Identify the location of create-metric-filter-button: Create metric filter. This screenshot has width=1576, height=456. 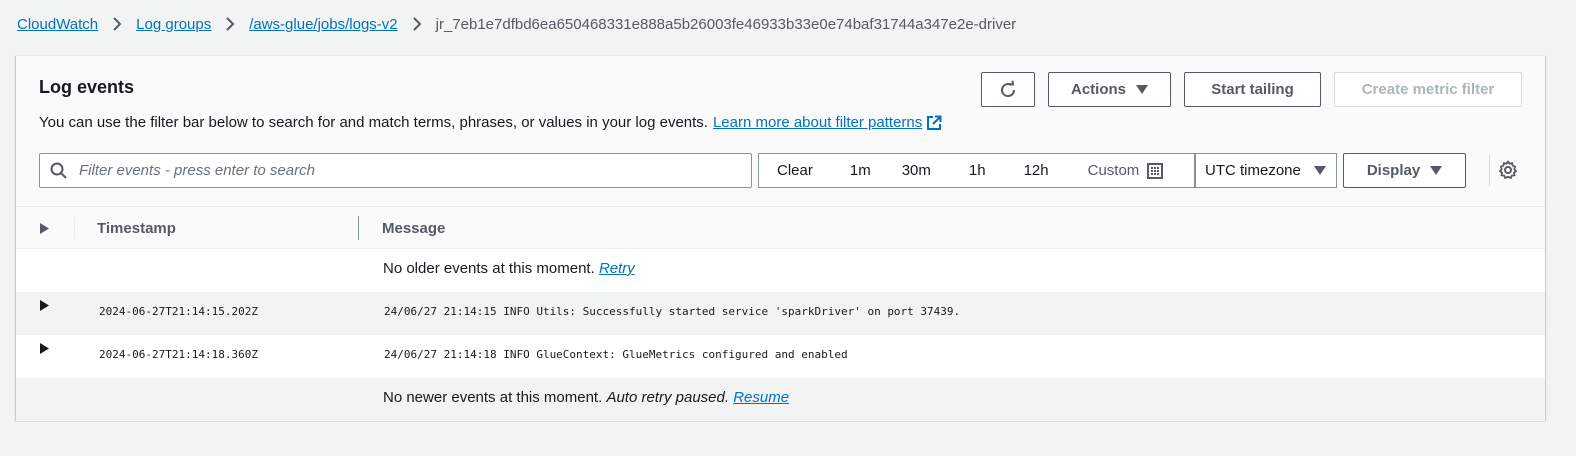
(1428, 89).